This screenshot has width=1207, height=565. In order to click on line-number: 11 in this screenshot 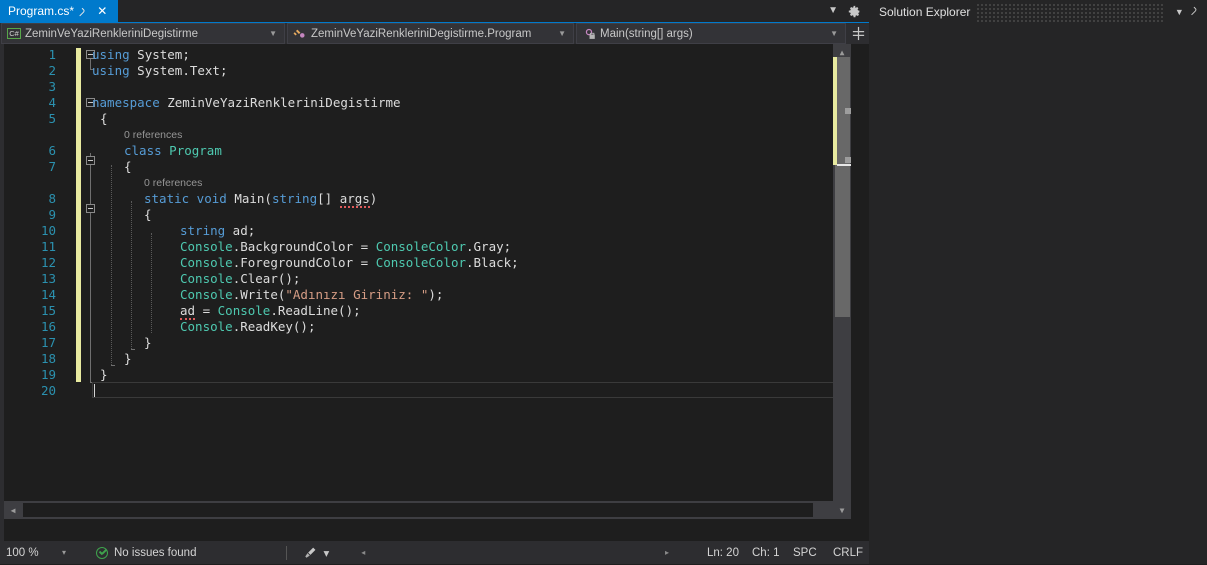, I will do `click(48, 246)`.